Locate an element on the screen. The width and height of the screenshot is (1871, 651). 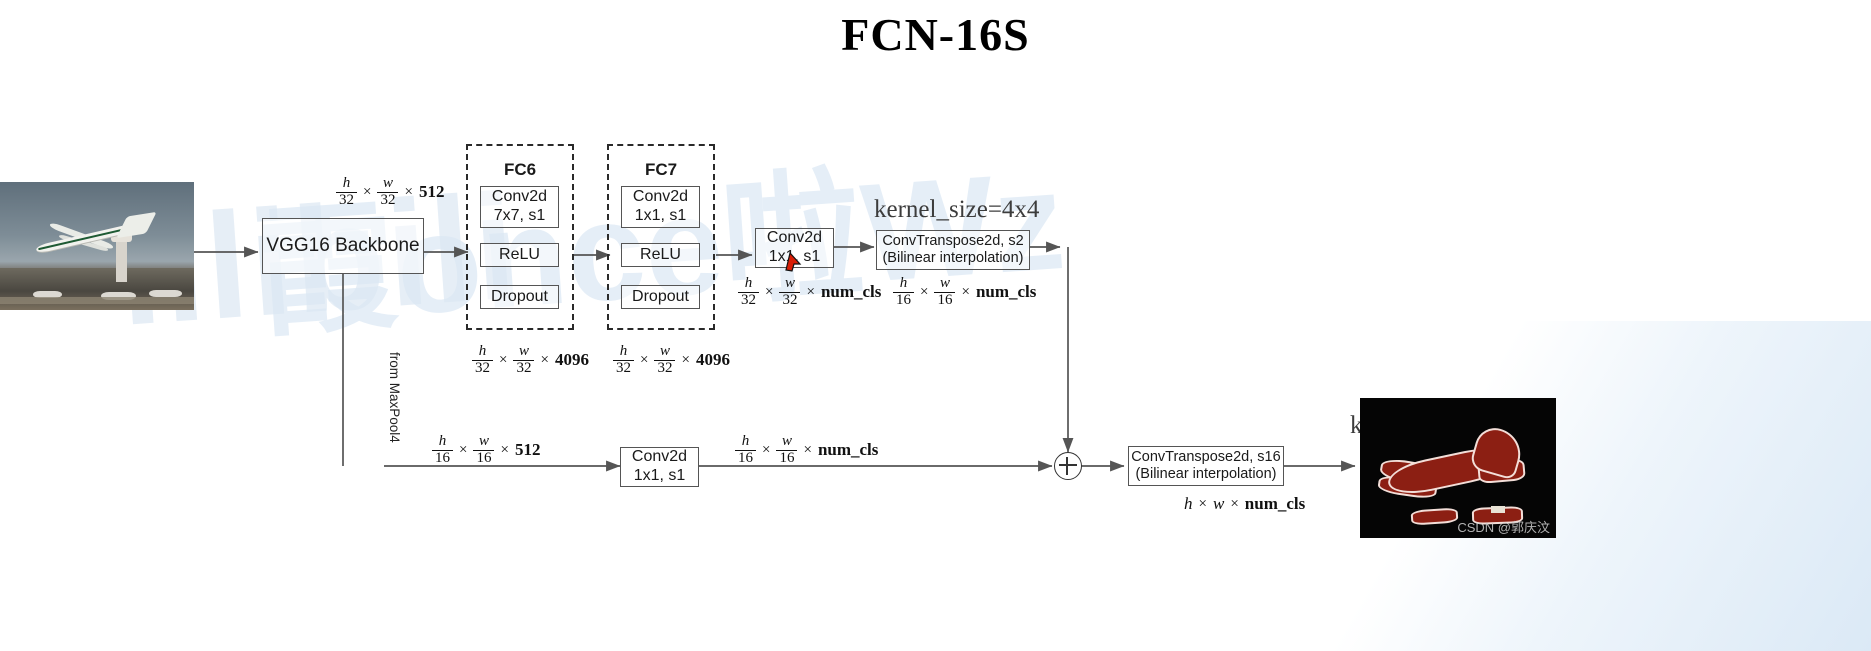
shape-pool4-out: h 16 × w 16 × 512 is located at coordinates (486, 450).